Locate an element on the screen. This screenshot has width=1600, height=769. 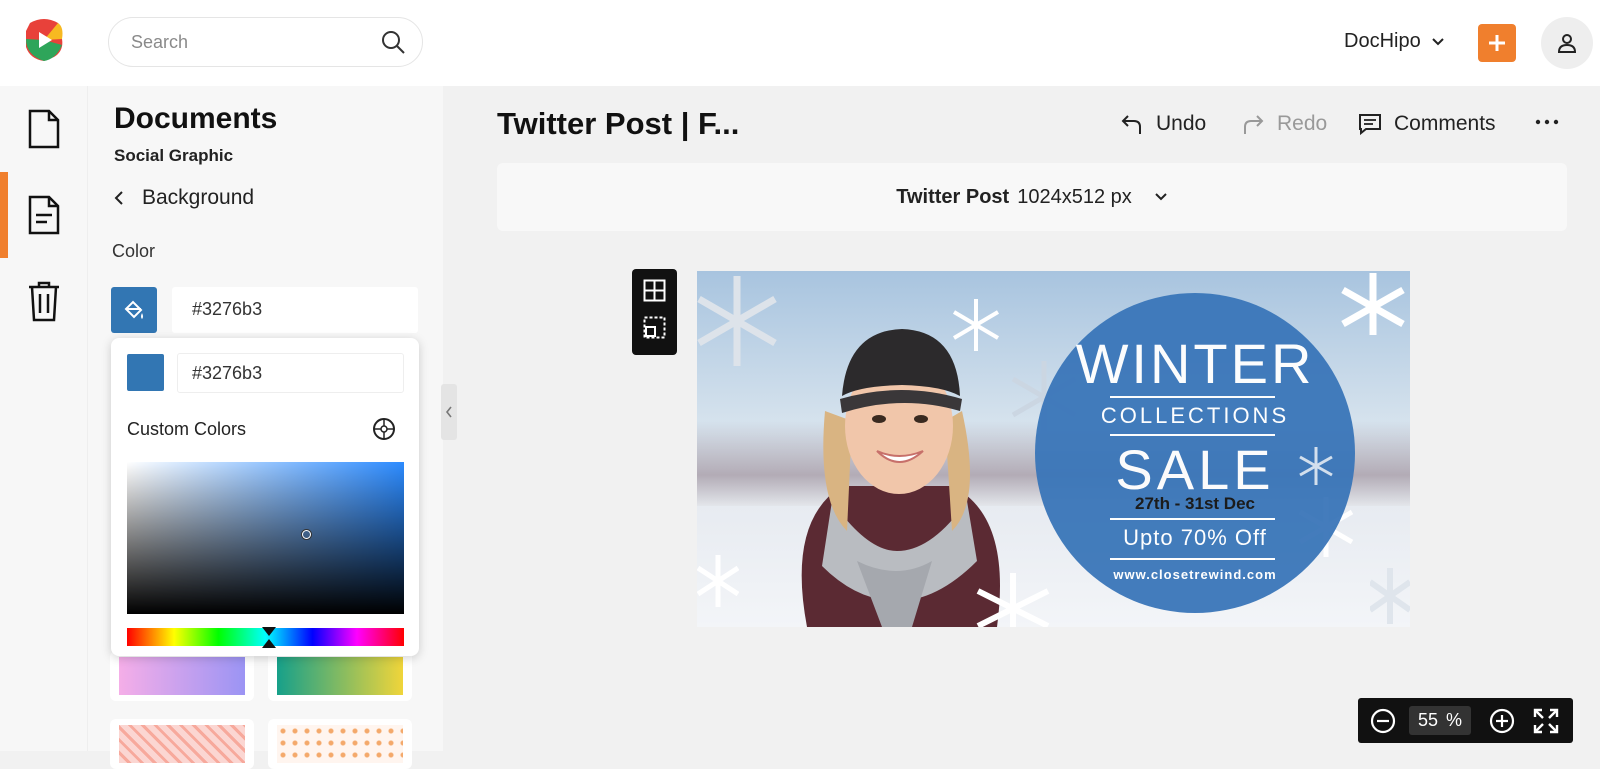
headline-text: WINTER is located at coordinates (1195, 363).